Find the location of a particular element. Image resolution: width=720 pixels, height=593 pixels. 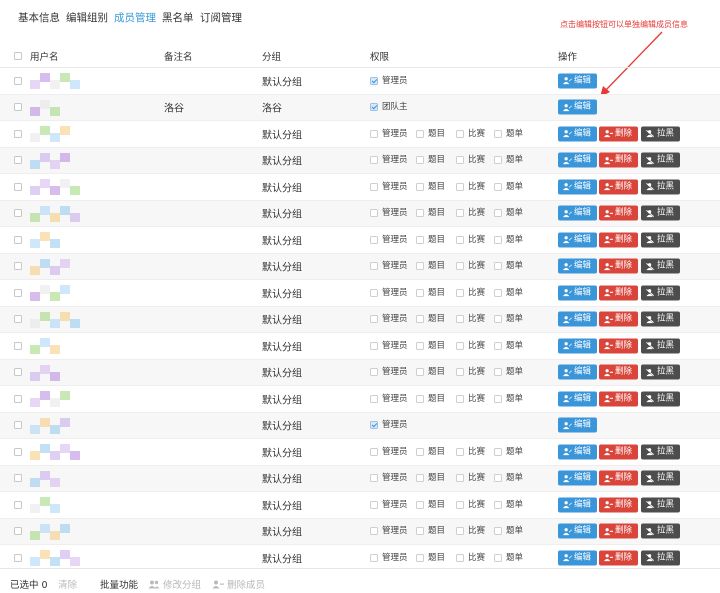

permission-owner: 团队主 is located at coordinates (400, 107).